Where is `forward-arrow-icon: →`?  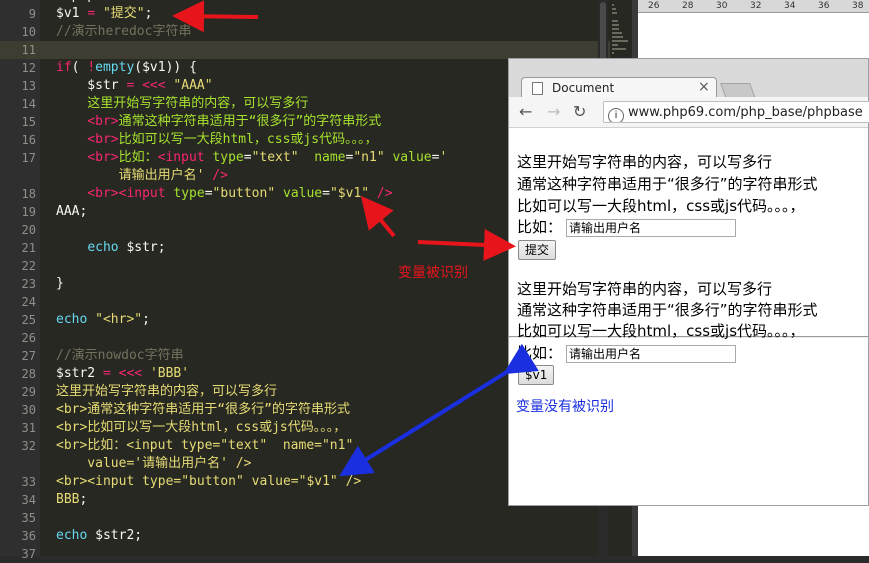 forward-arrow-icon: → is located at coordinates (553, 112).